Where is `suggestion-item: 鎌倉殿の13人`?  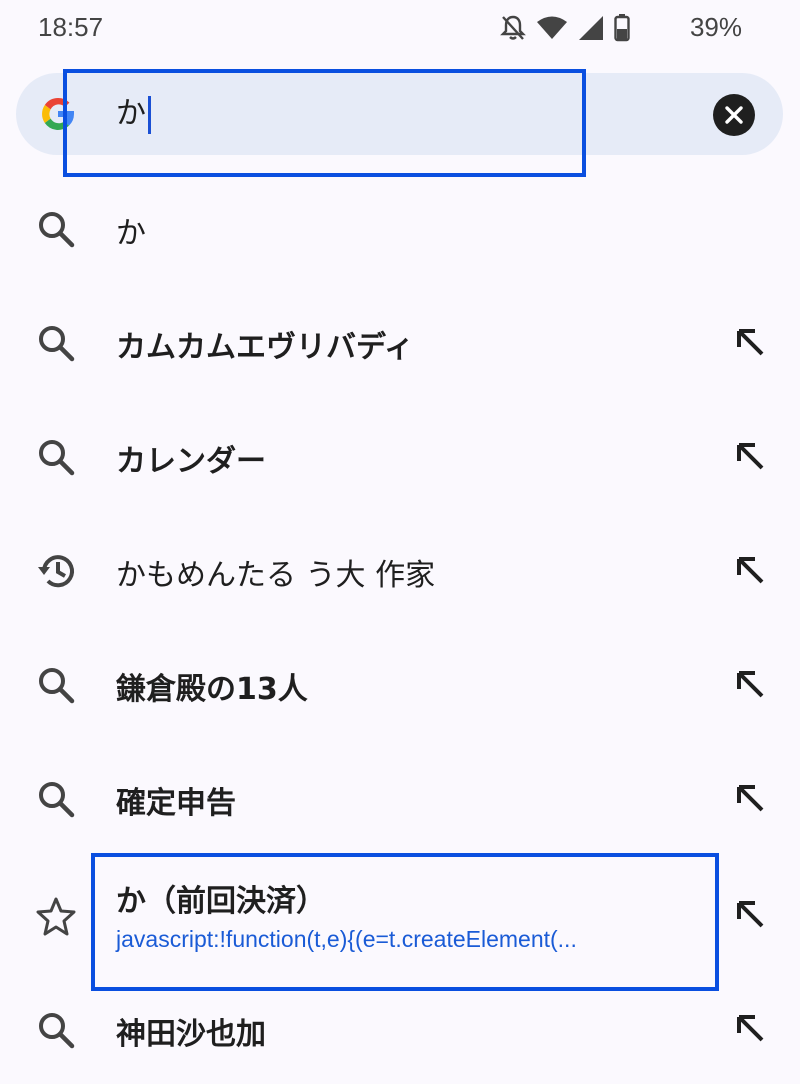
suggestion-item: 鎌倉殿の13人 is located at coordinates (400, 685).